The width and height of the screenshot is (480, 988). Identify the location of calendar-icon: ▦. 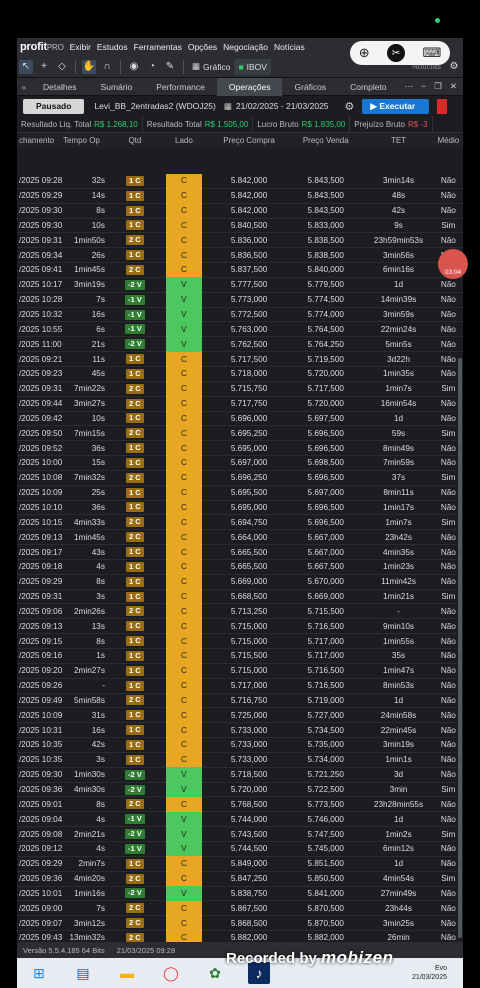
(228, 106).